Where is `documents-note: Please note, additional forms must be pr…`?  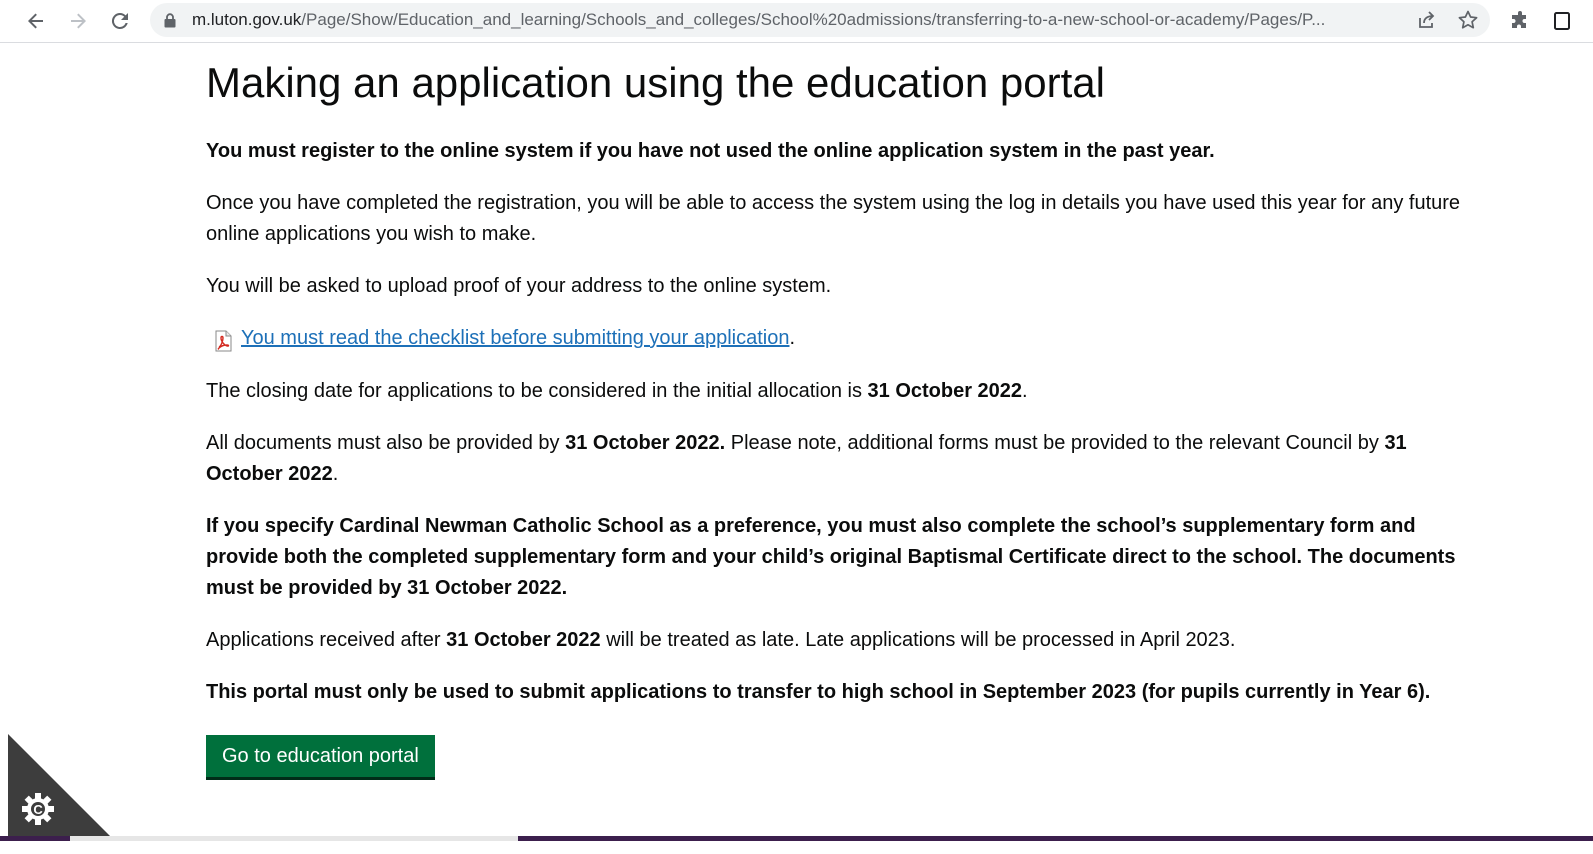
documents-note: Please note, additional forms must be pr… is located at coordinates (1055, 443).